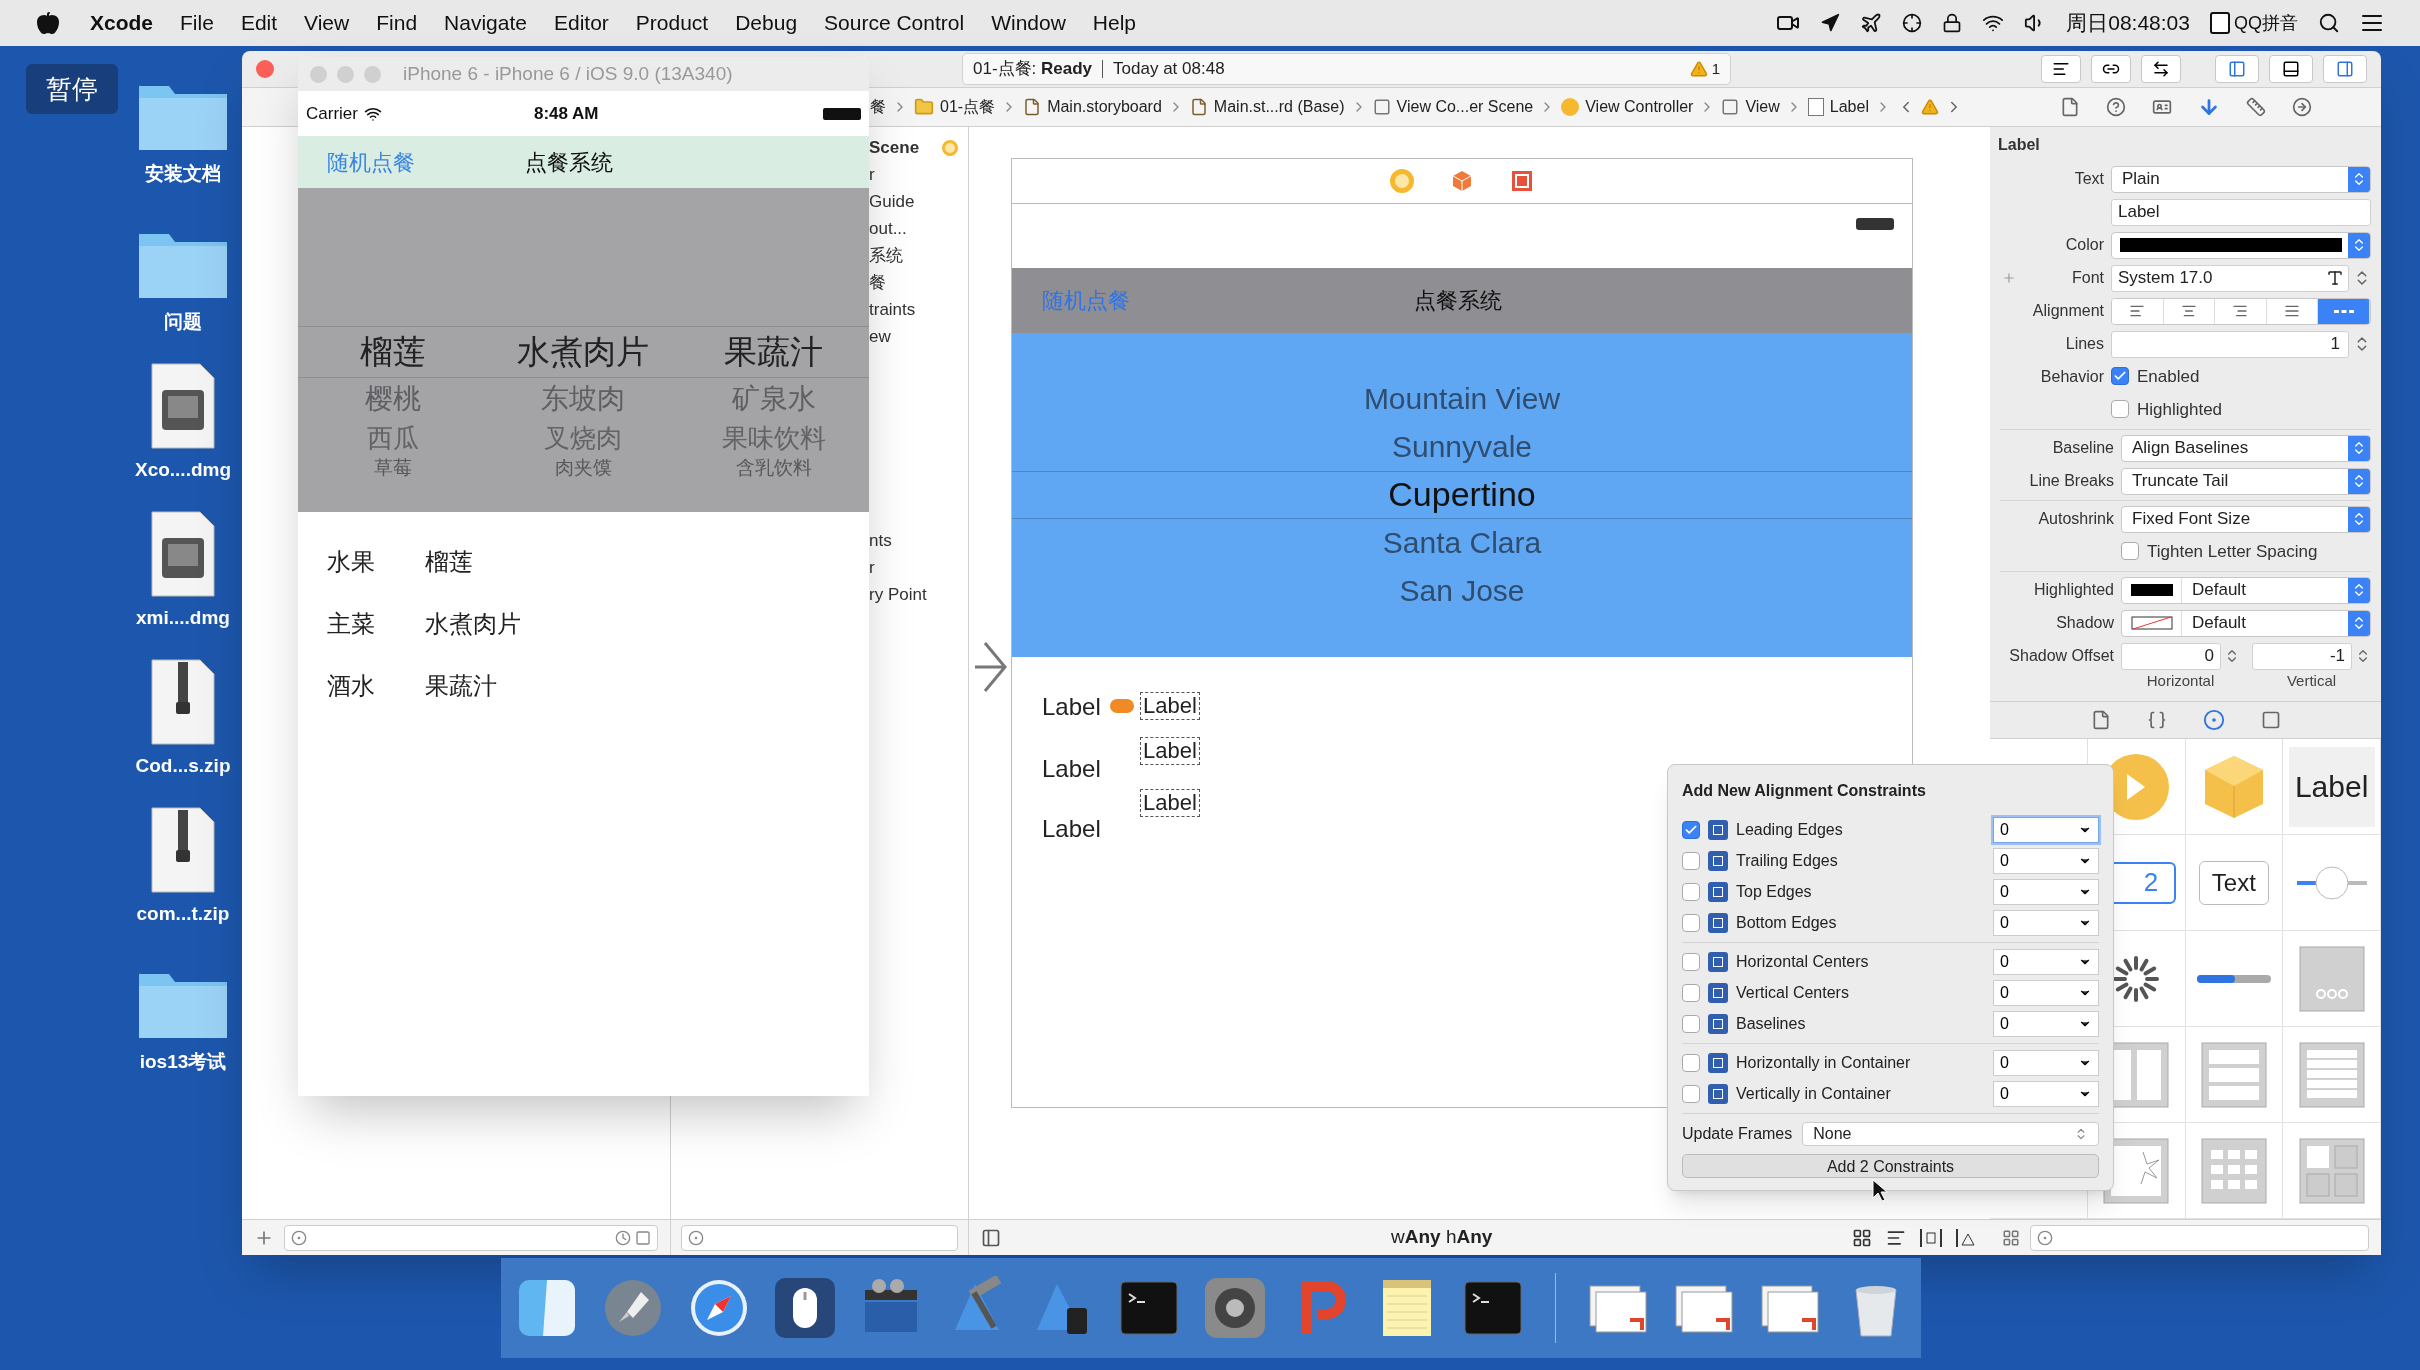 The width and height of the screenshot is (2420, 1370). I want to click on outline-item: 系统, so click(886, 256).